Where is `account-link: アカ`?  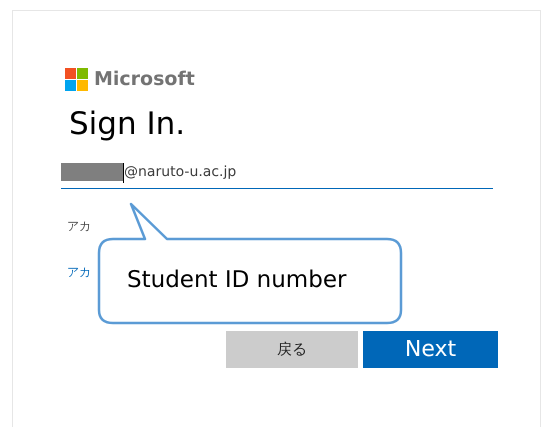
account-link: アカ is located at coordinates (79, 272).